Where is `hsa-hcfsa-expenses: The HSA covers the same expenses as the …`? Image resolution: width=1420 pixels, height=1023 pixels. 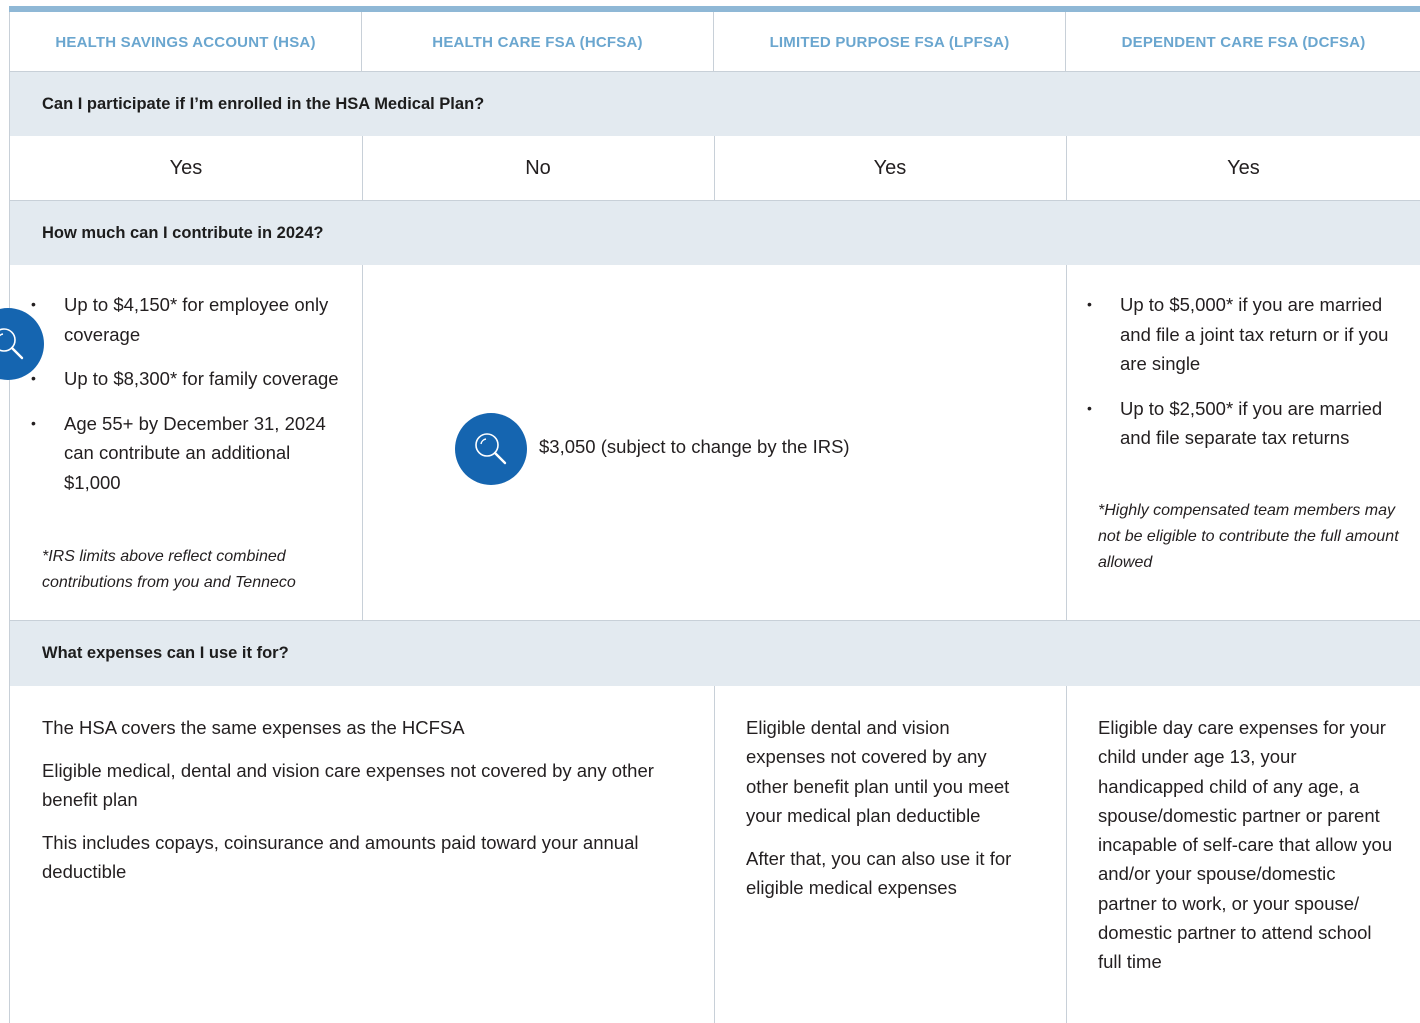
hsa-hcfsa-expenses: The HSA covers the same expenses as the … is located at coordinates (357, 806).